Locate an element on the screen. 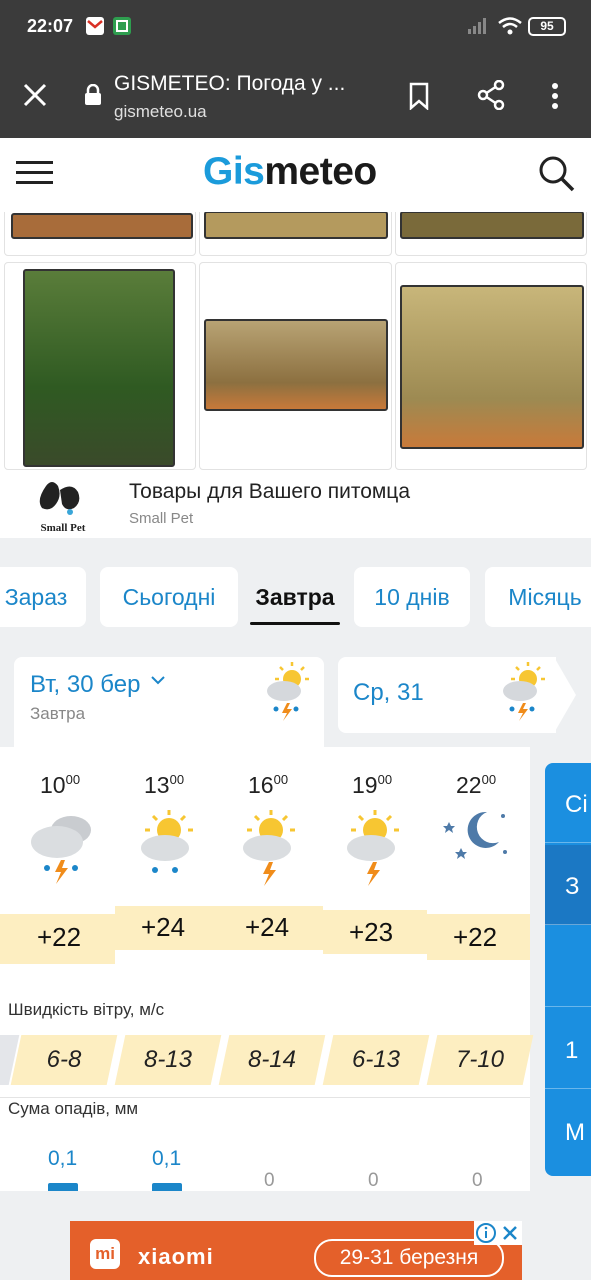 The image size is (591, 1280). bottom-ad-banner: mi xiaomi 29-31 березня is located at coordinates (296, 1250).